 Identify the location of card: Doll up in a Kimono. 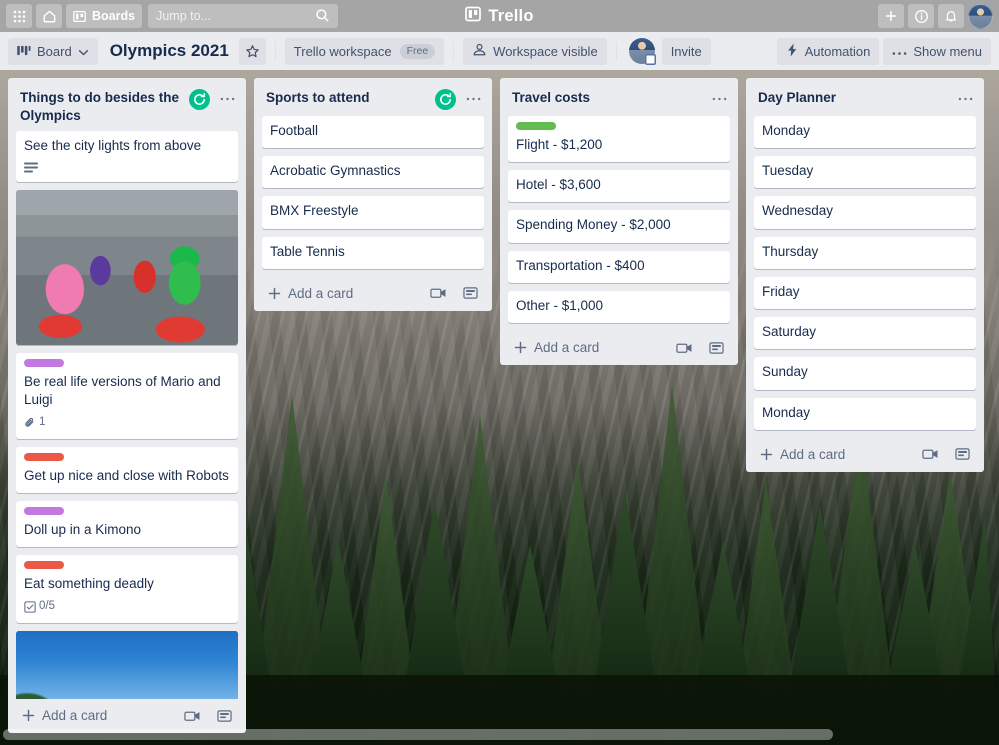
(127, 524).